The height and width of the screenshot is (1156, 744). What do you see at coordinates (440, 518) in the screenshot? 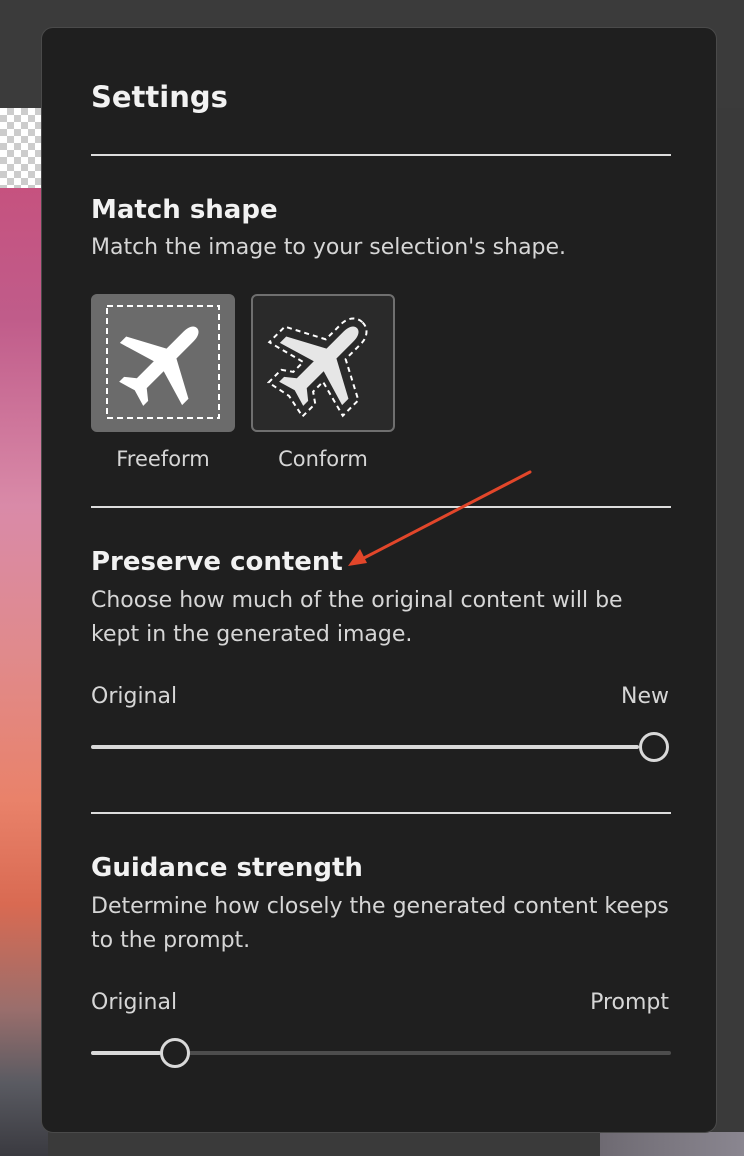
I see `annotation-arrow-icon` at bounding box center [440, 518].